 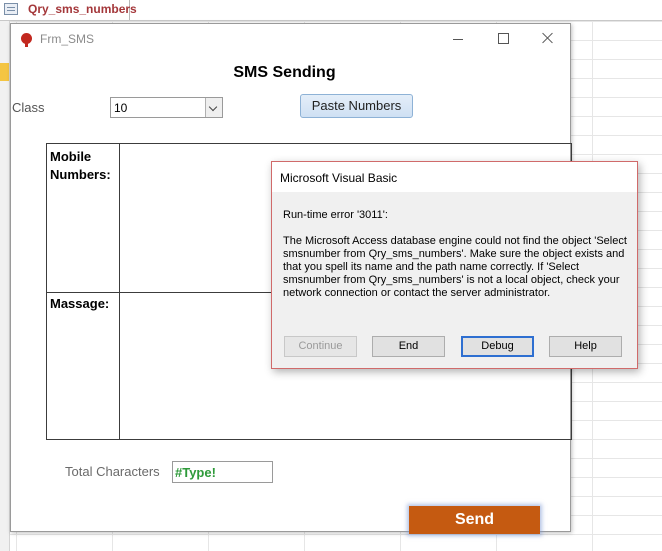 I want to click on end-button: End, so click(x=408, y=346).